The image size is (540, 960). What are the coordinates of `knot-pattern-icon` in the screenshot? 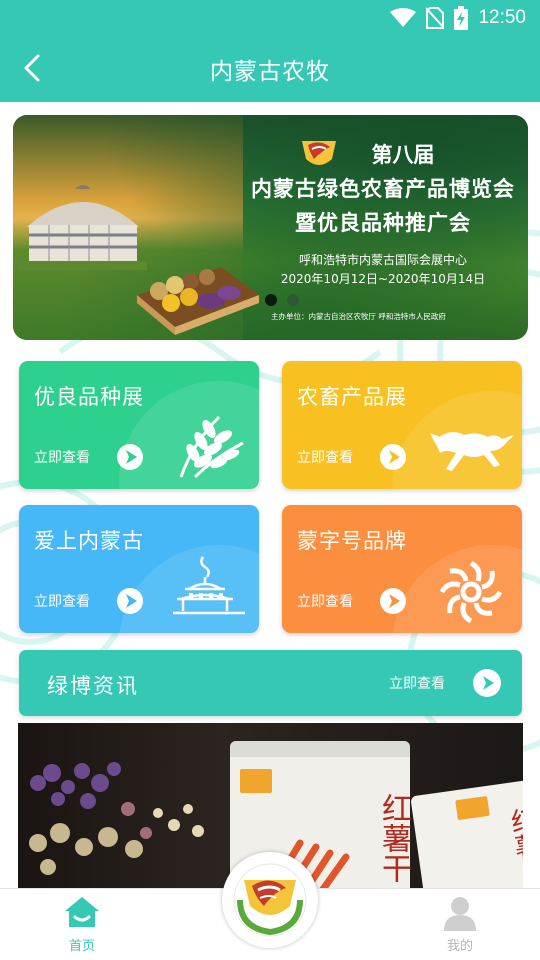 It's located at (471, 592).